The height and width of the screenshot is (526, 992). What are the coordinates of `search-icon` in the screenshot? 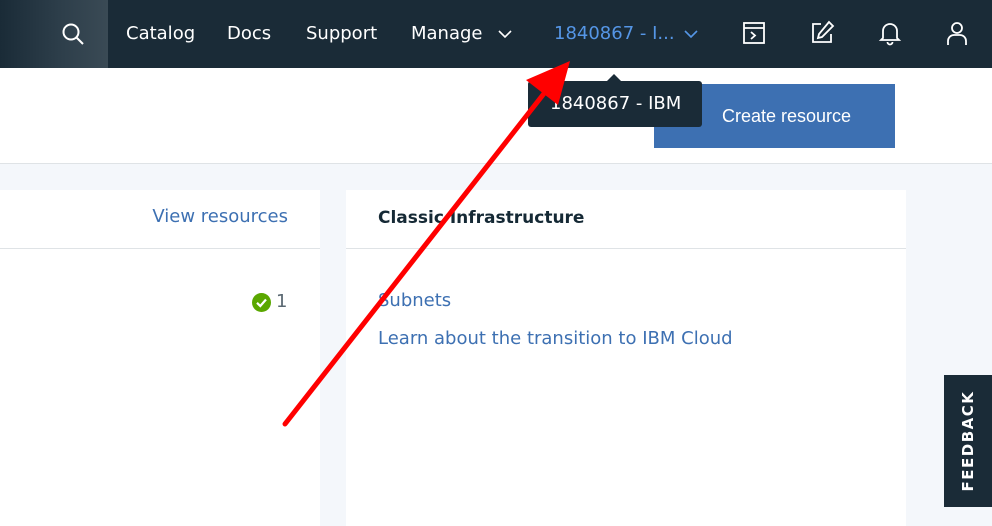 It's located at (73, 34).